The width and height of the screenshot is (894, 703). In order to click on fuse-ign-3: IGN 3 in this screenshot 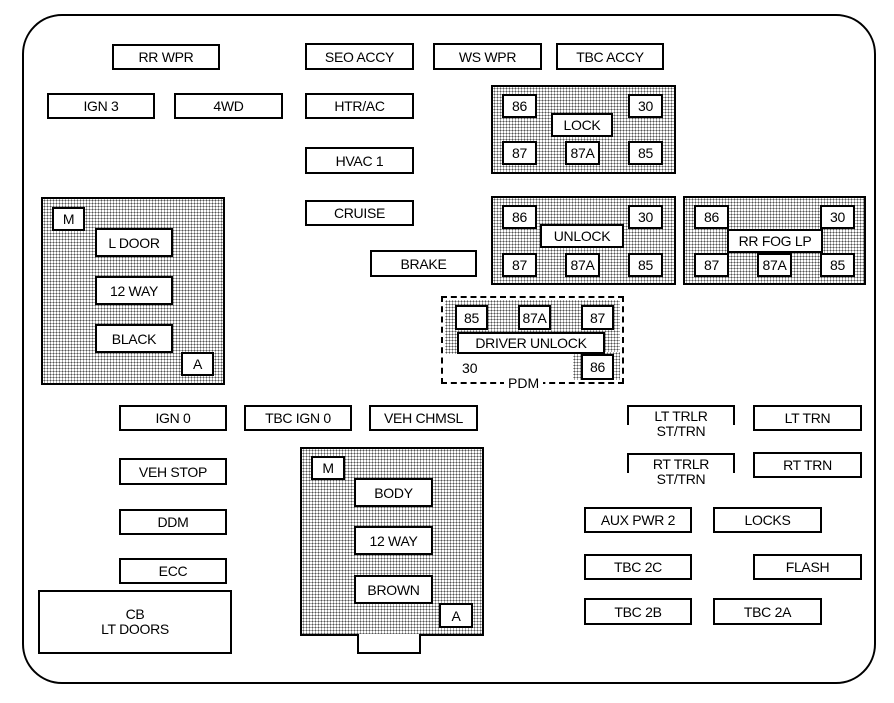, I will do `click(101, 106)`.